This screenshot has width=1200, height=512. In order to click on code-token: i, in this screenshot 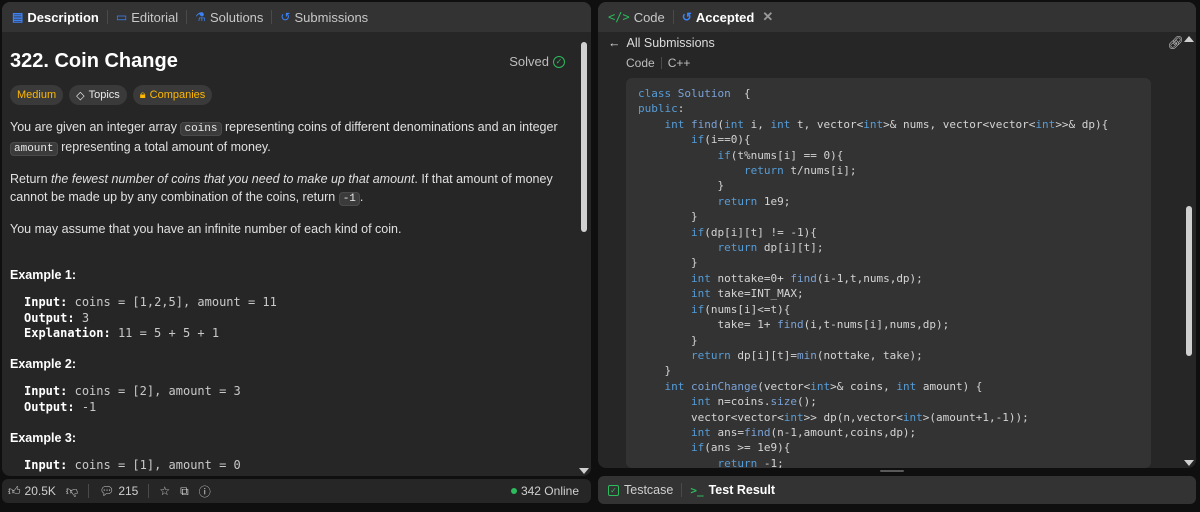, I will do `click(760, 124)`.